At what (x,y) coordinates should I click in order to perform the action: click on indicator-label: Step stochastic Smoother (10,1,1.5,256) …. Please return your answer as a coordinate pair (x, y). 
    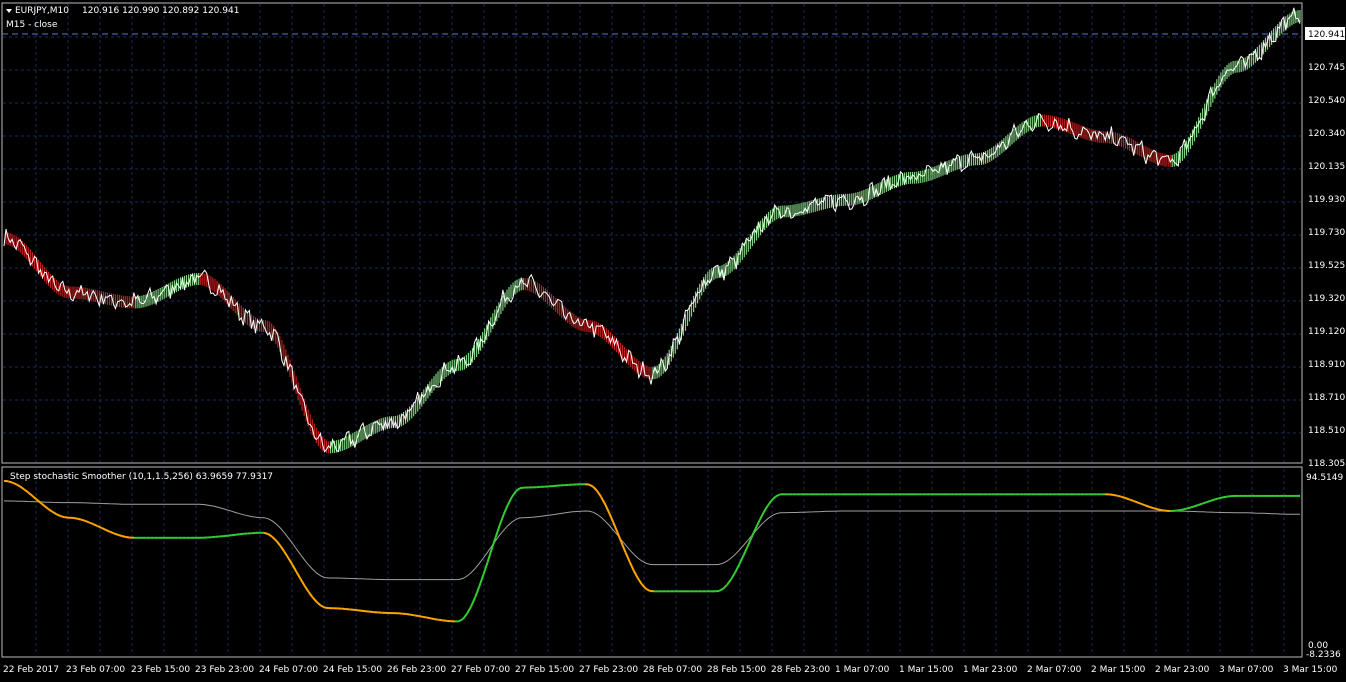
    Looking at the image, I should click on (141, 477).